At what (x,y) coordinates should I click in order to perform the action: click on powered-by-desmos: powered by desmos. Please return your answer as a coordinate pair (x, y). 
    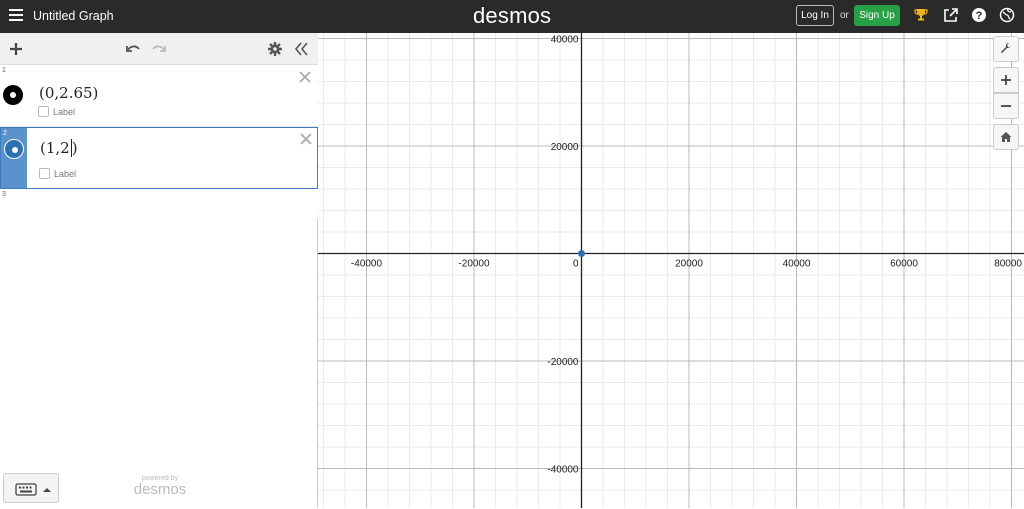
    Looking at the image, I should click on (160, 486).